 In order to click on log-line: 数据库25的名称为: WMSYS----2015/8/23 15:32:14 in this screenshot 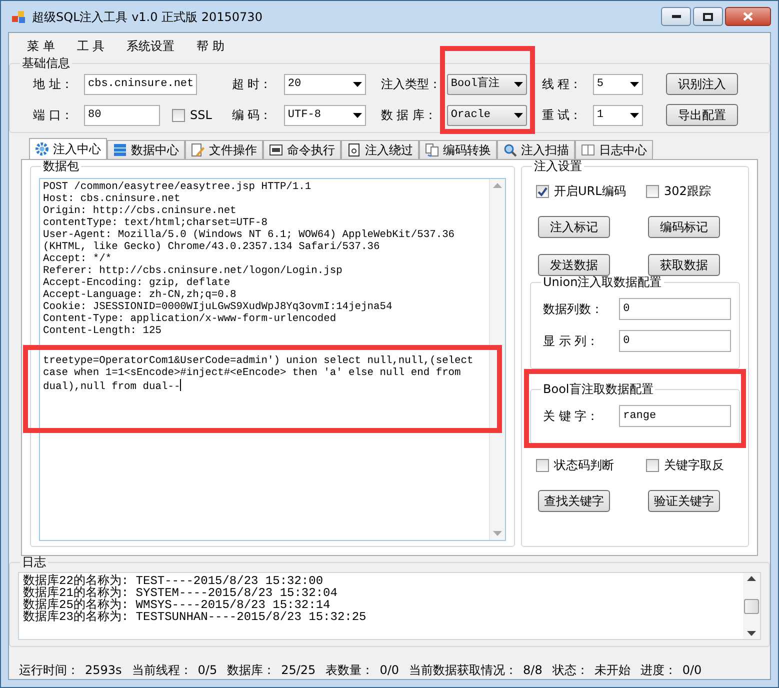, I will do `click(177, 605)`.